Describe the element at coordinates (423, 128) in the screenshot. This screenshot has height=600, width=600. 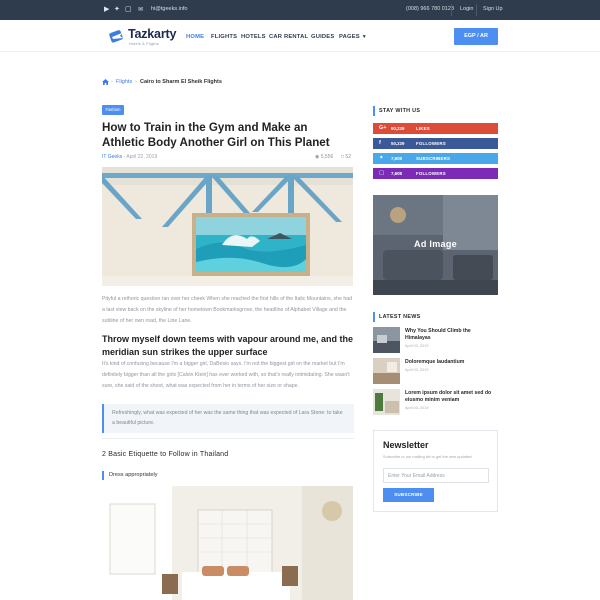
I see `social-label: LIKES` at that location.